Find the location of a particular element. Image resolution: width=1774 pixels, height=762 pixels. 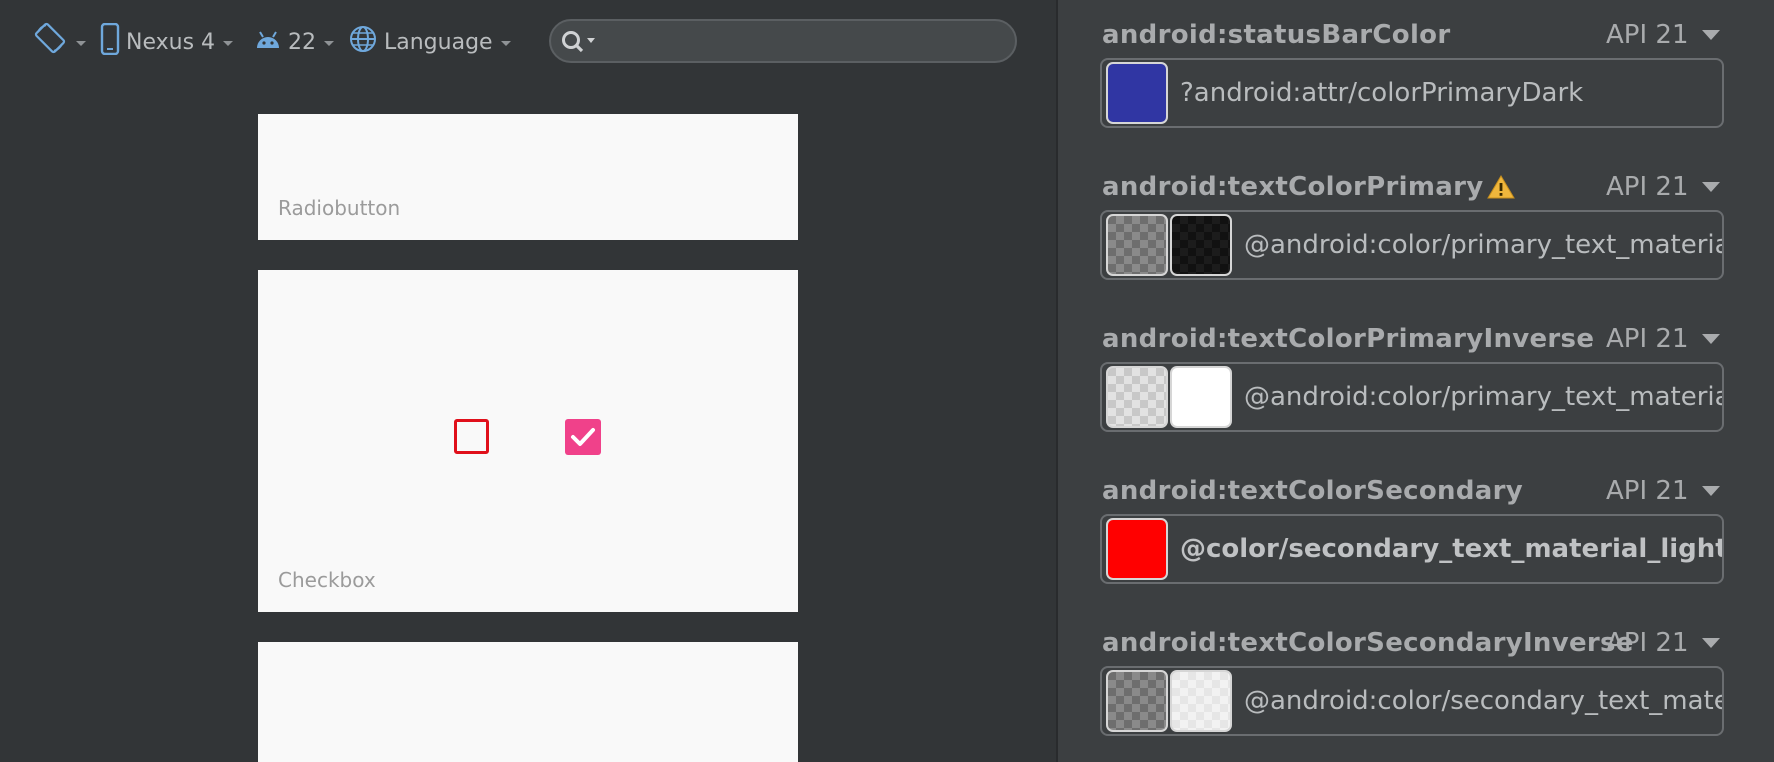

checkmark-icon is located at coordinates (583, 437).